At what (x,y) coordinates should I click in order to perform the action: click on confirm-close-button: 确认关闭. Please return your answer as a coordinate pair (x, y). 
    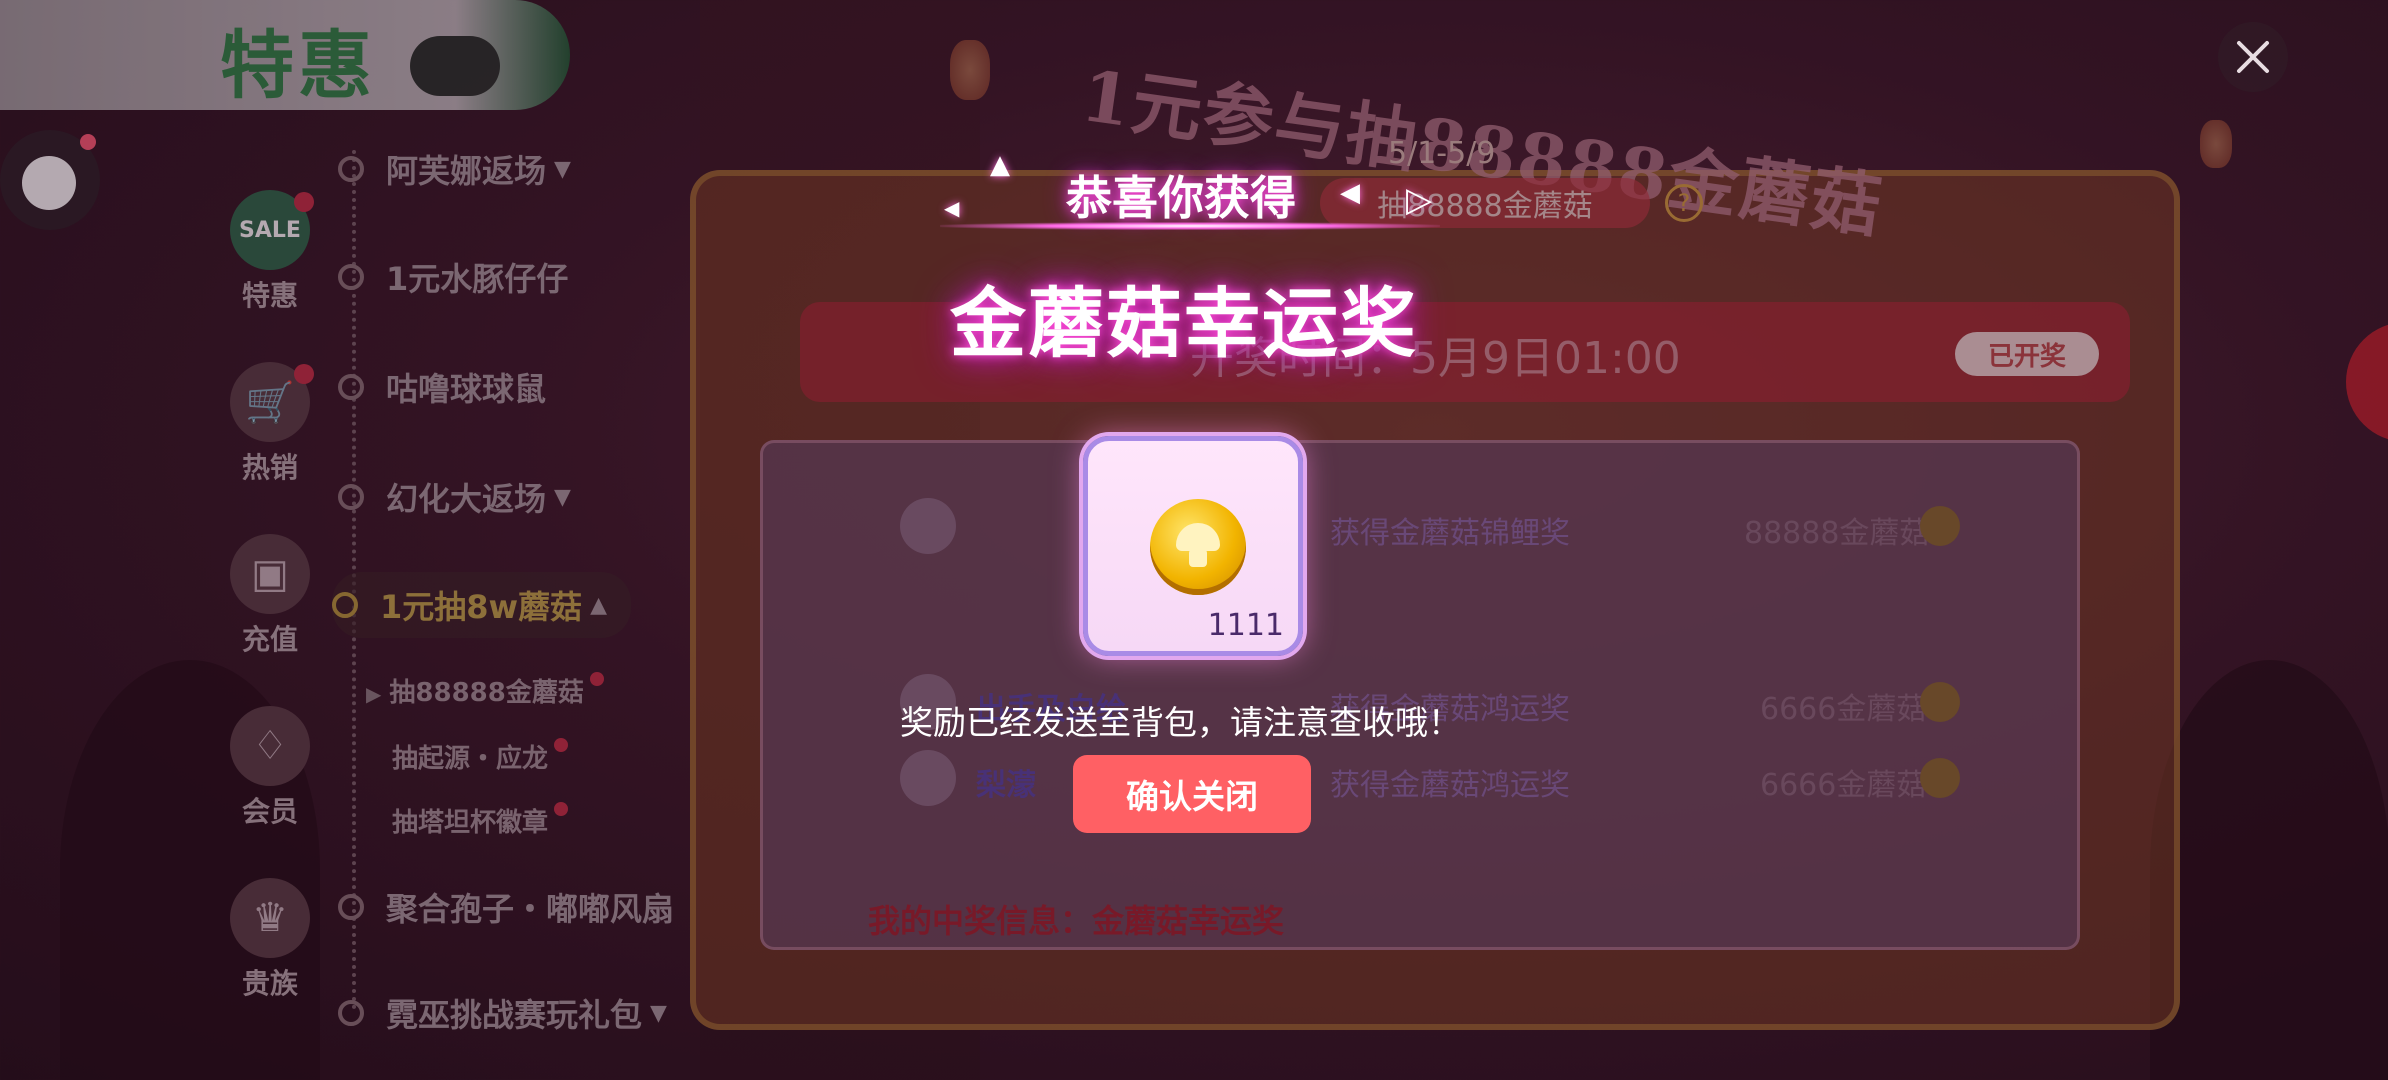
    Looking at the image, I should click on (1192, 794).